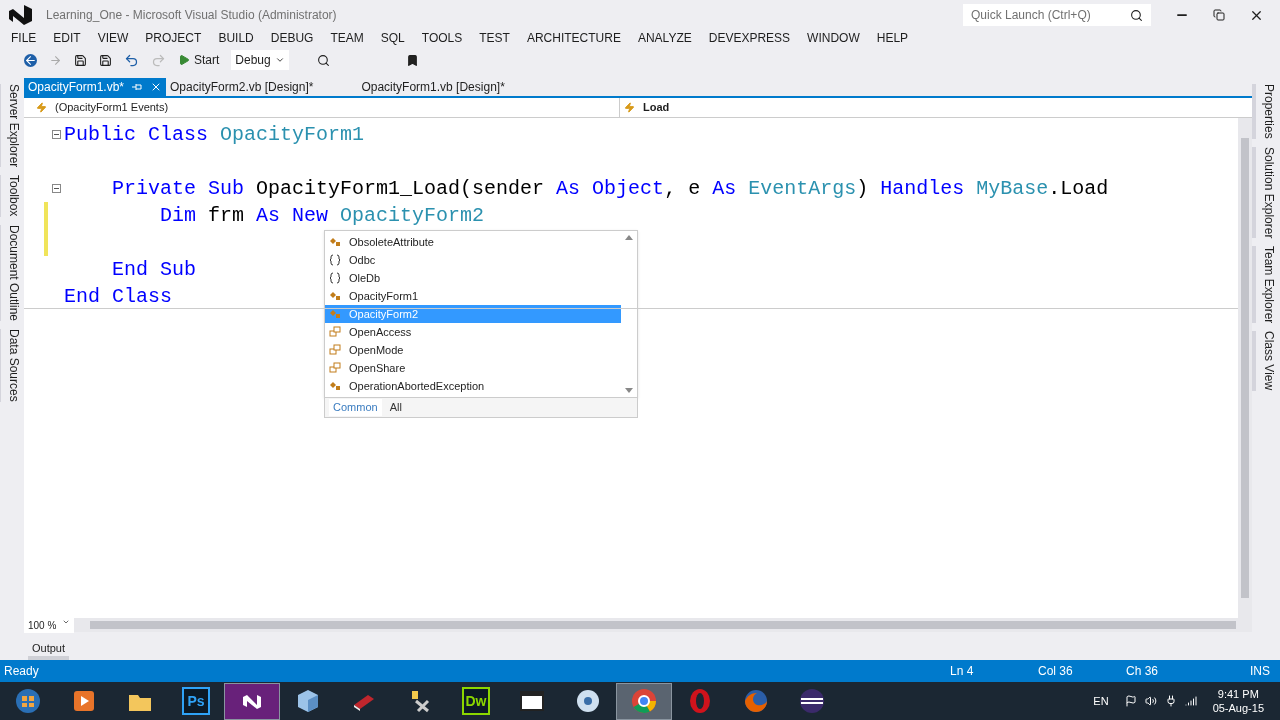 The height and width of the screenshot is (720, 1280). What do you see at coordinates (280, 60) in the screenshot?
I see `caret-icon` at bounding box center [280, 60].